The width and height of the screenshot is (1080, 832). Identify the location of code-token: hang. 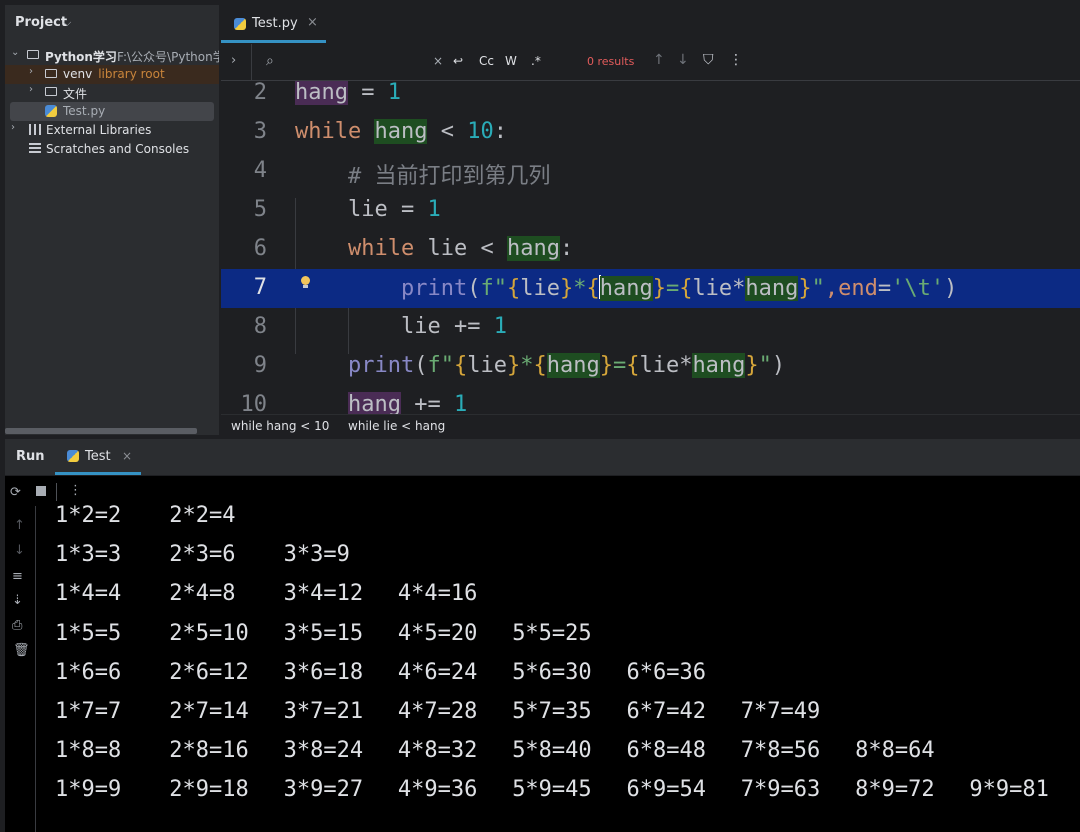
(772, 288).